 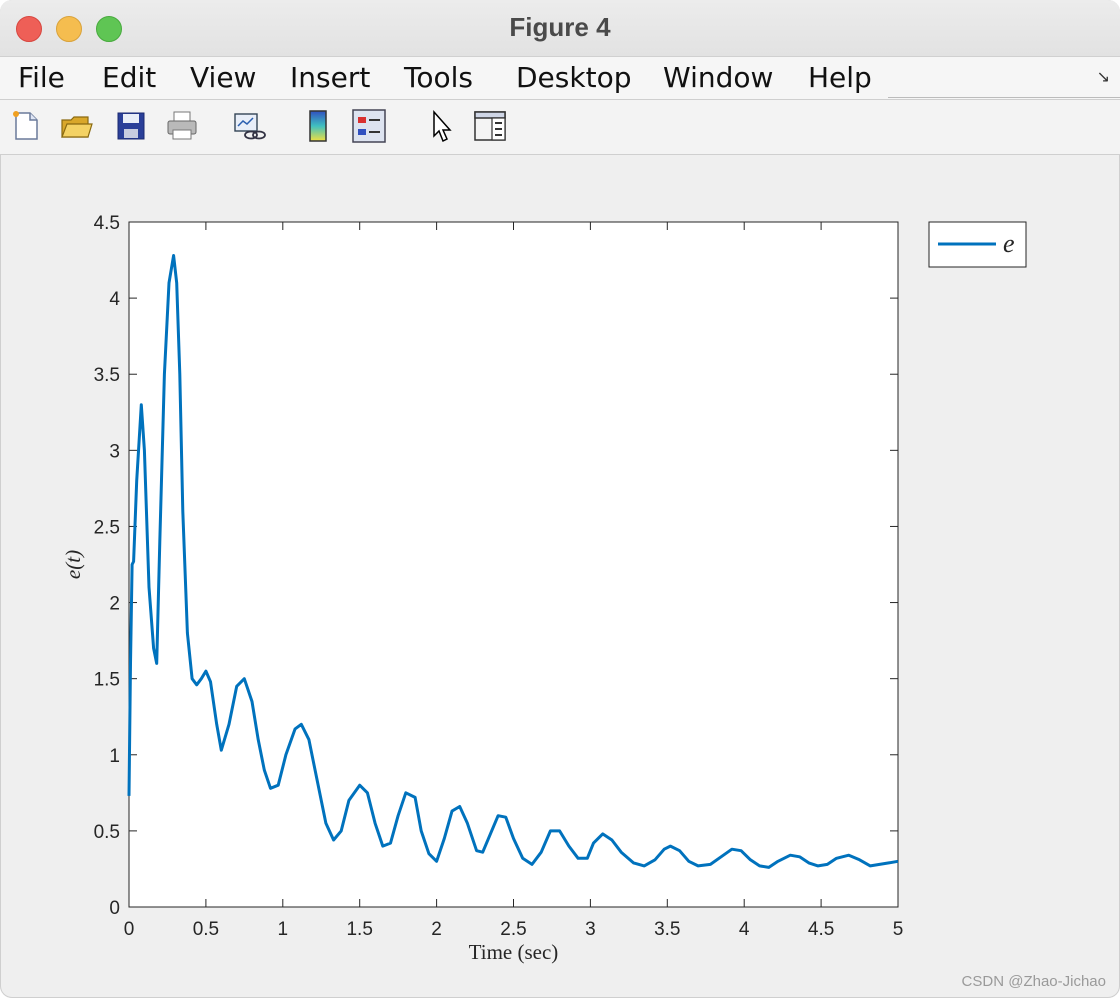 I want to click on x-tick-label: 3, so click(x=590, y=929).